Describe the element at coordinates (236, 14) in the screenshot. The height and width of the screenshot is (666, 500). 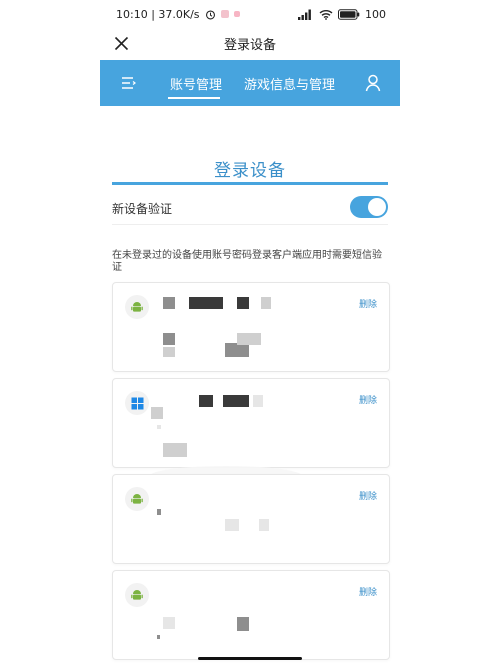
I see `notification-dot-icon` at that location.